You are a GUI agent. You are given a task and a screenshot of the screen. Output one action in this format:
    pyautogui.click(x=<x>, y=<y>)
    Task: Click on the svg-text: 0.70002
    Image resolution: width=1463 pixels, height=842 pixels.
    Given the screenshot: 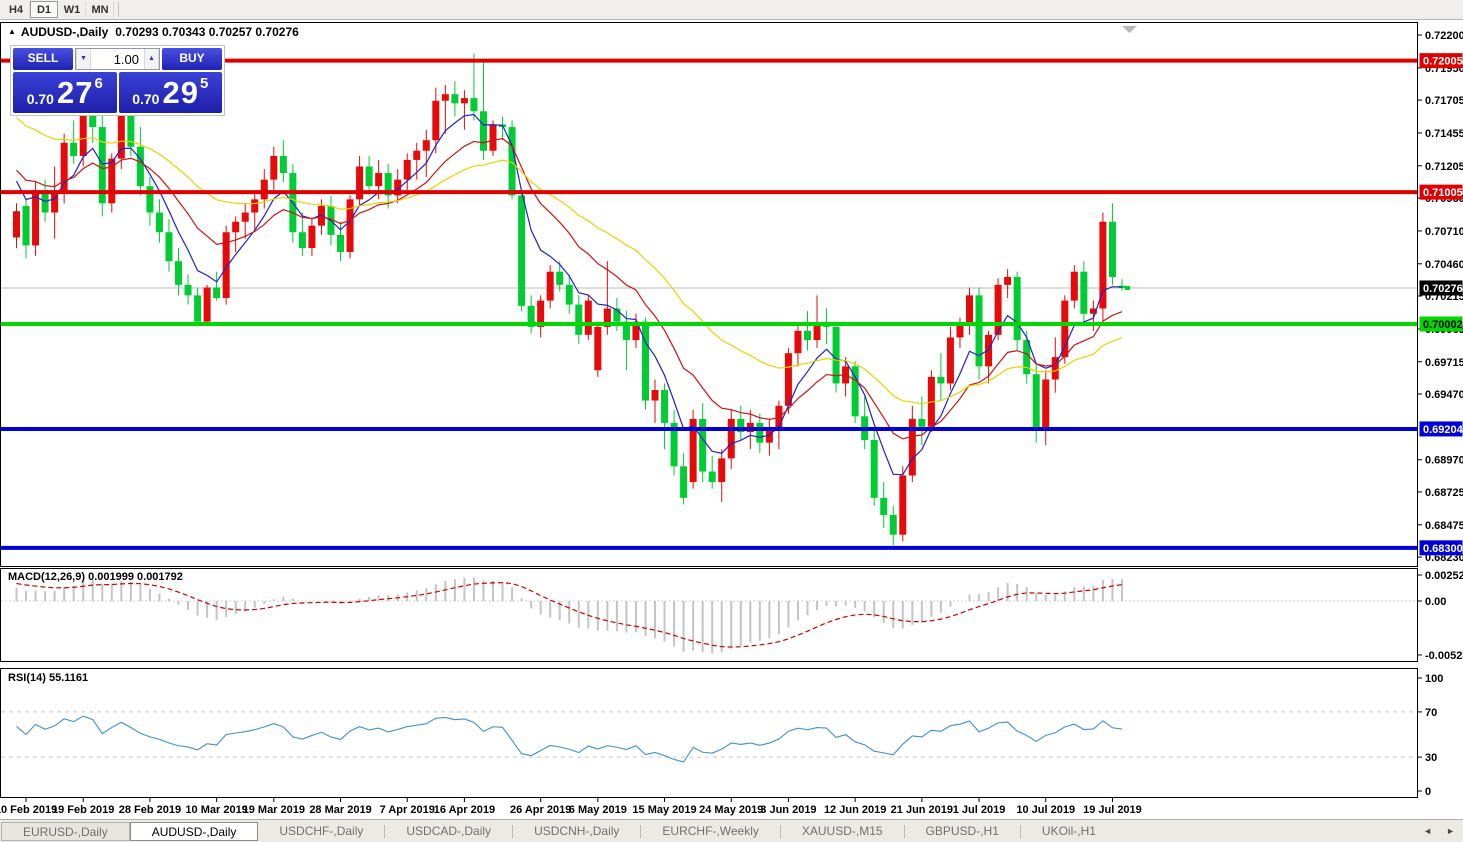 What is the action you would take?
    pyautogui.click(x=1443, y=325)
    